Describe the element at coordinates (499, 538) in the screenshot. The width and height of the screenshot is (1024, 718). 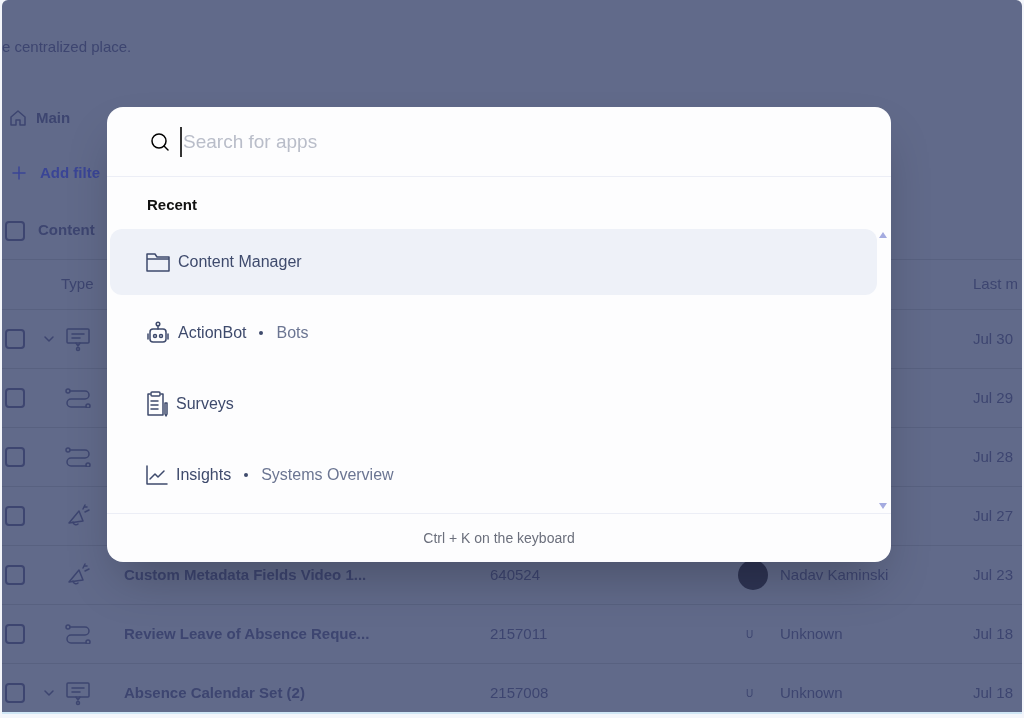
I see `keyboard-shortcut-hint: Ctrl + K on the keyboard` at that location.